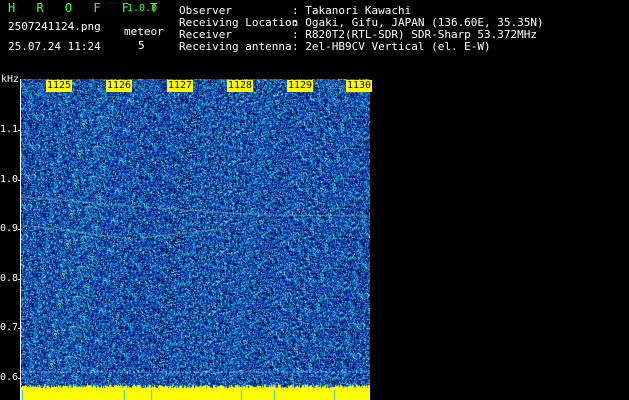 Image resolution: width=629 pixels, height=400 pixels. What do you see at coordinates (359, 86) in the screenshot?
I see `x-tick-label: 1130` at bounding box center [359, 86].